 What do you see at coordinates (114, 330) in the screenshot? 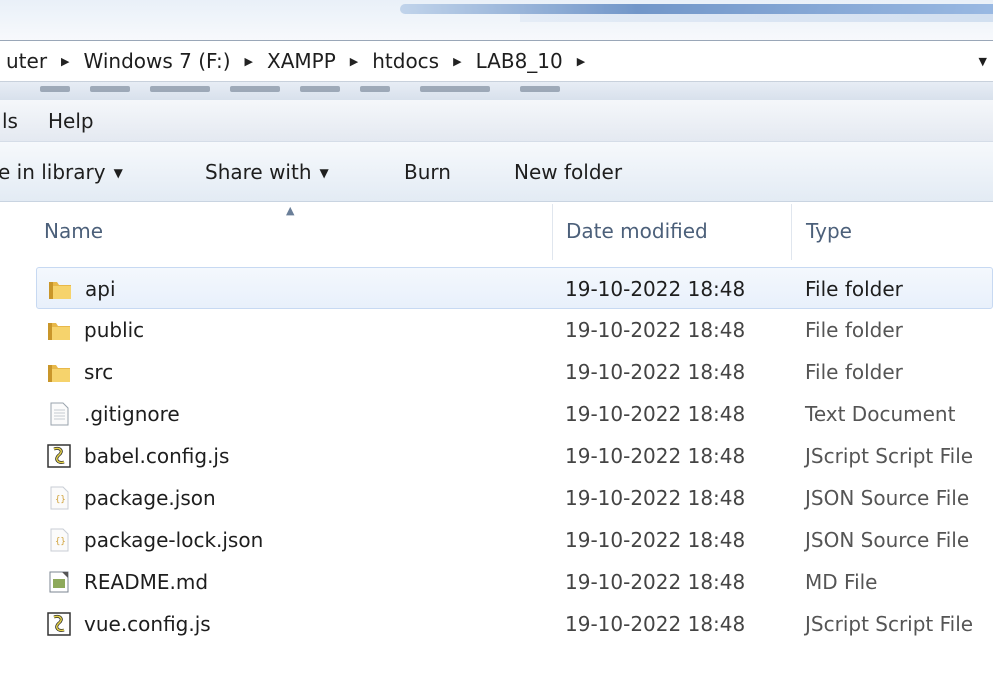
I see `file-name: public` at bounding box center [114, 330].